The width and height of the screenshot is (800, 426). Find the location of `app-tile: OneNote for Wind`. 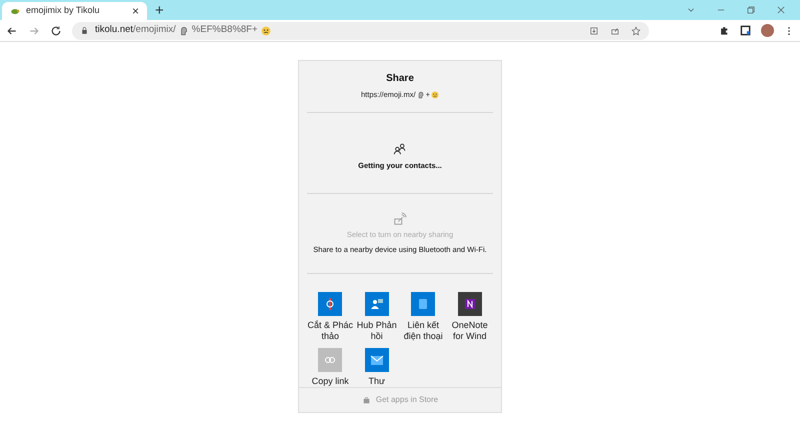

app-tile: OneNote for Wind is located at coordinates (469, 317).